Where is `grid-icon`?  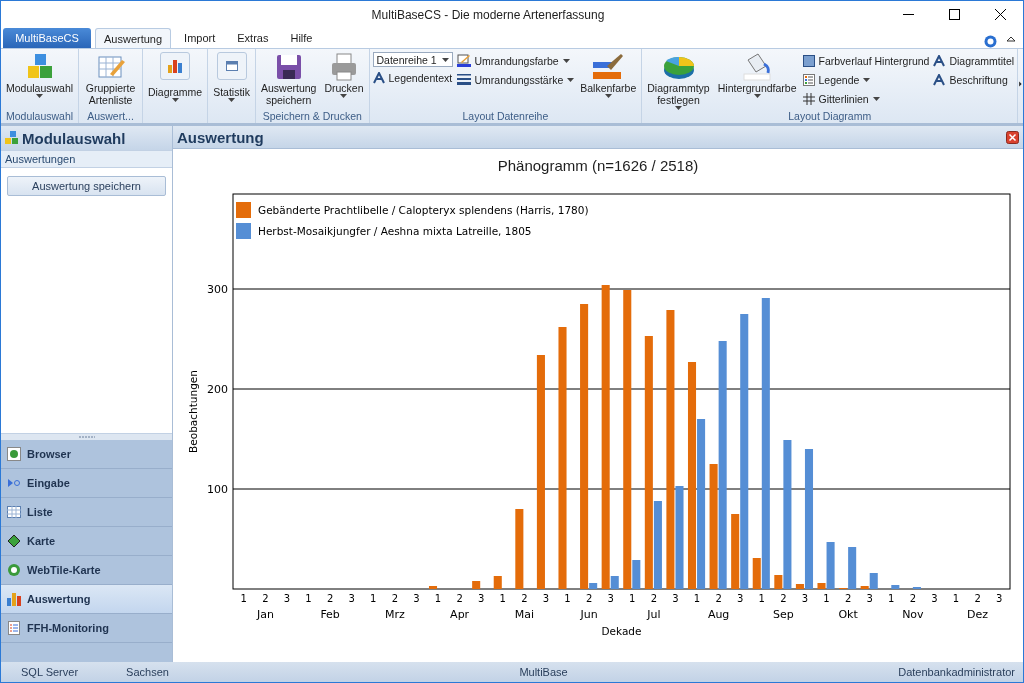
grid-icon is located at coordinates (808, 98).